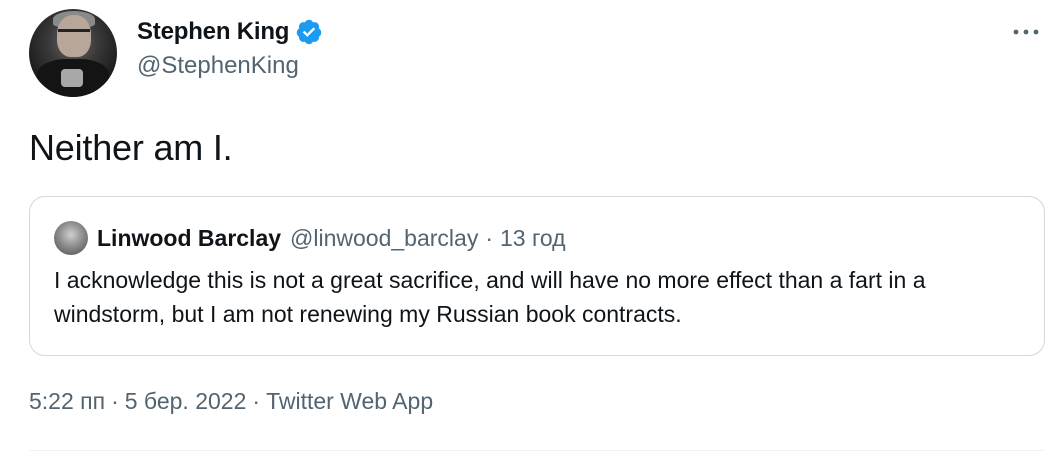 The image size is (1064, 462). Describe the element at coordinates (349, 401) in the screenshot. I see `tweet-source: Twitter Web App` at that location.